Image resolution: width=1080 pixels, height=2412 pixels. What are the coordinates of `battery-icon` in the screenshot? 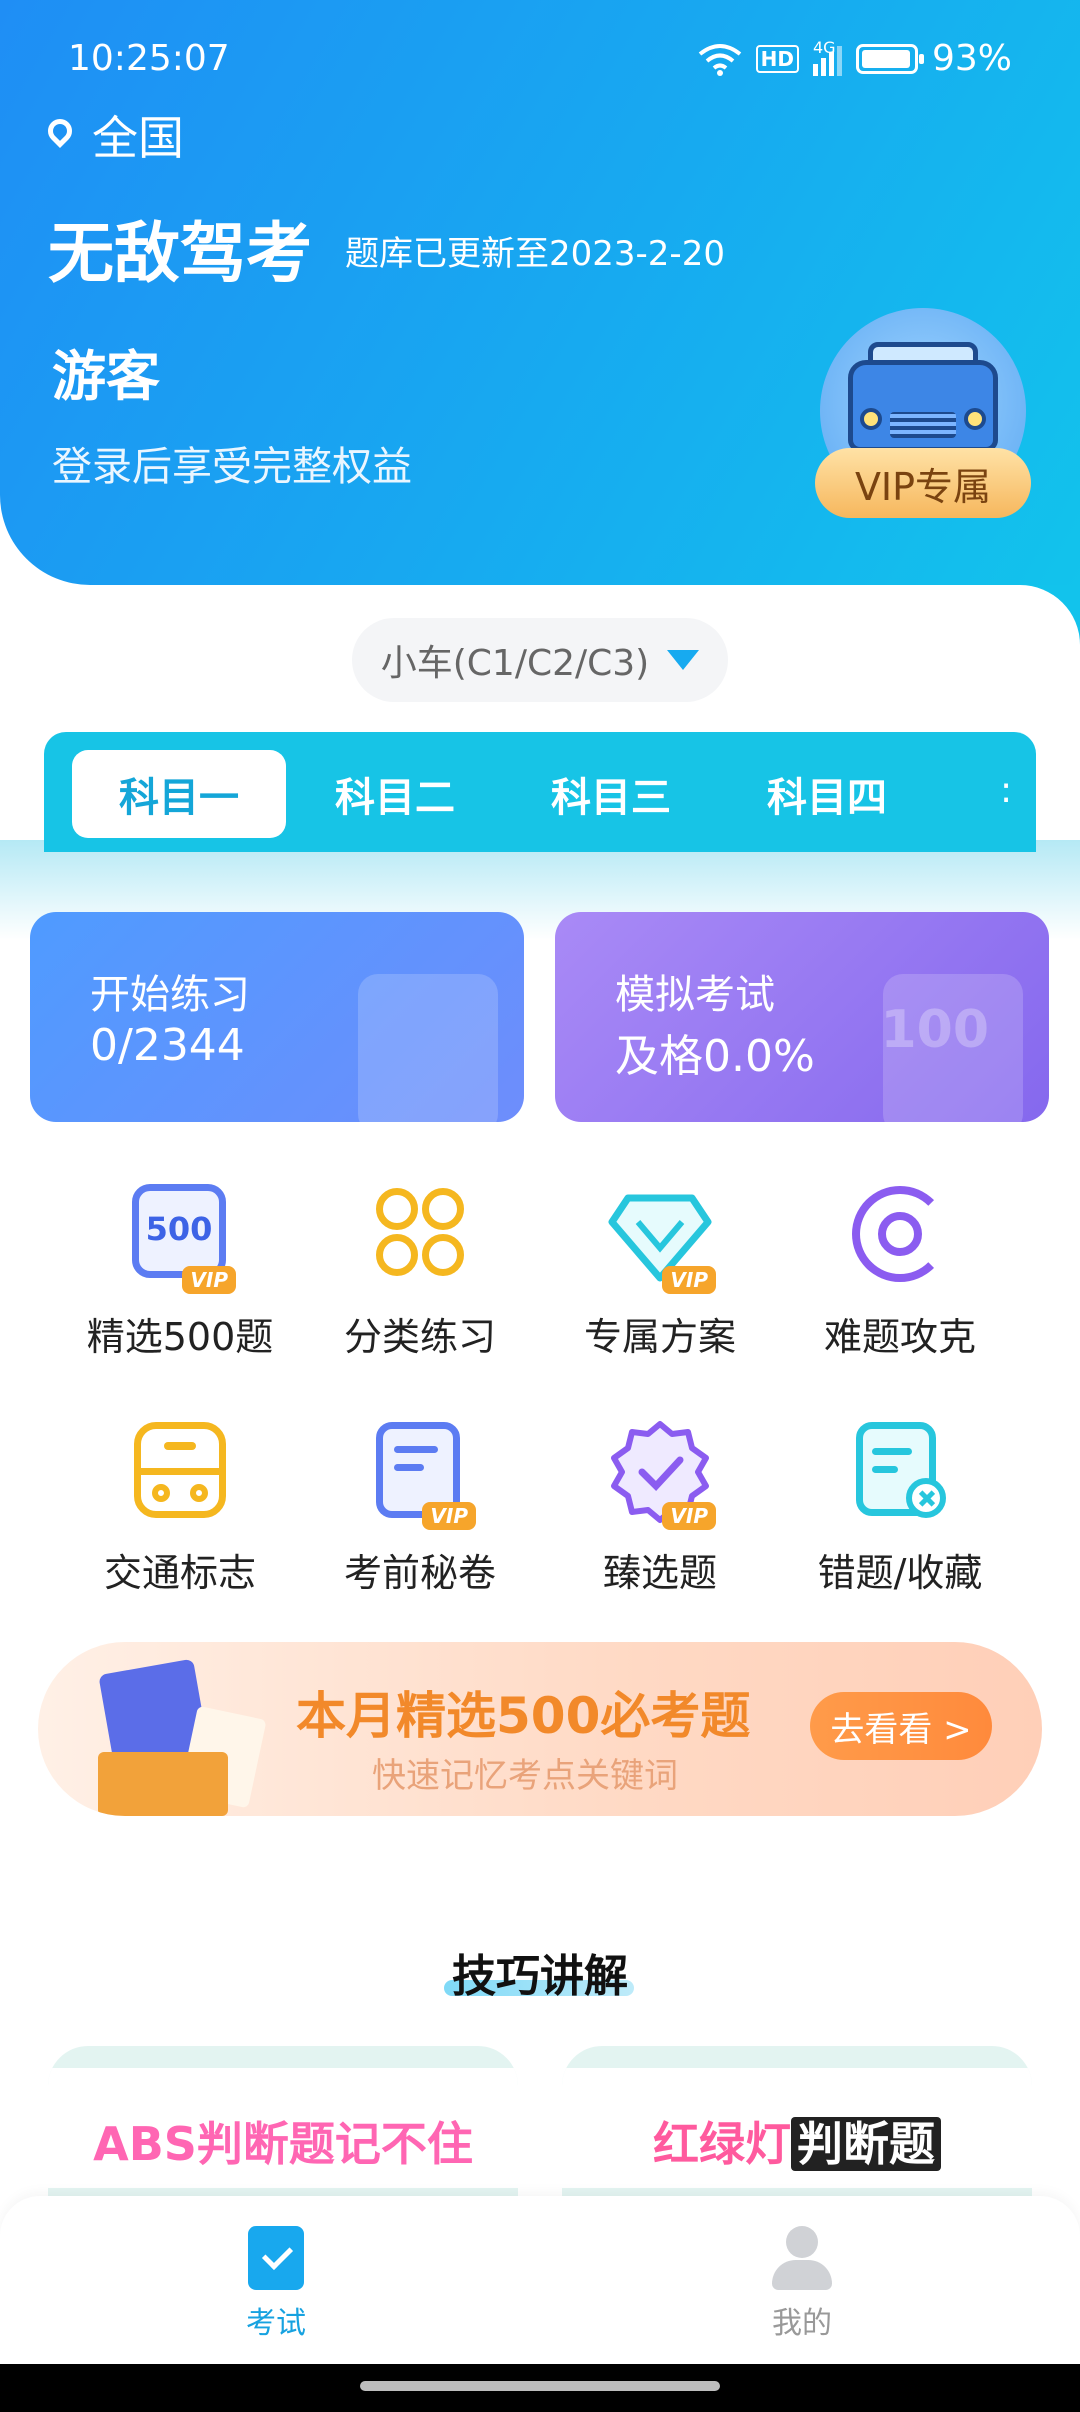 It's located at (889, 58).